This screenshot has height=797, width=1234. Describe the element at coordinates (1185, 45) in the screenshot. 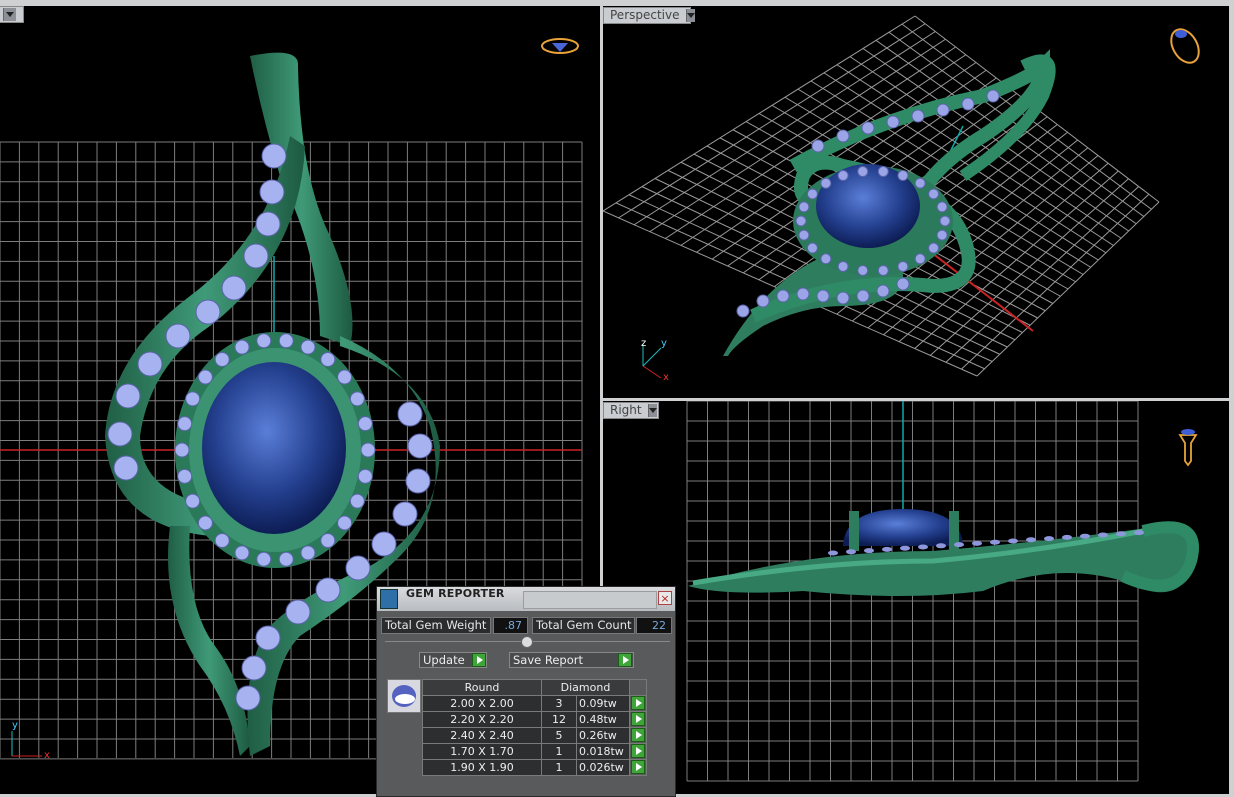

I see `ring-gizmo-icon` at that location.